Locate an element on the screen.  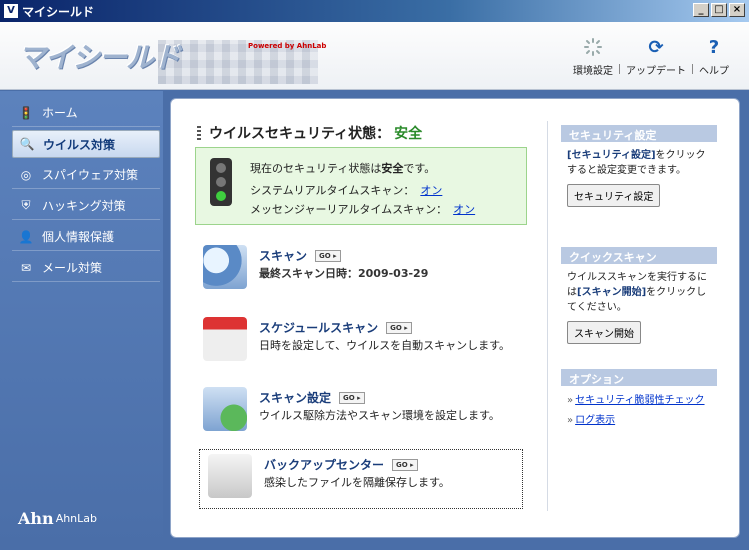
feature-title-text: バックアップセンター is located at coordinates (324, 465).